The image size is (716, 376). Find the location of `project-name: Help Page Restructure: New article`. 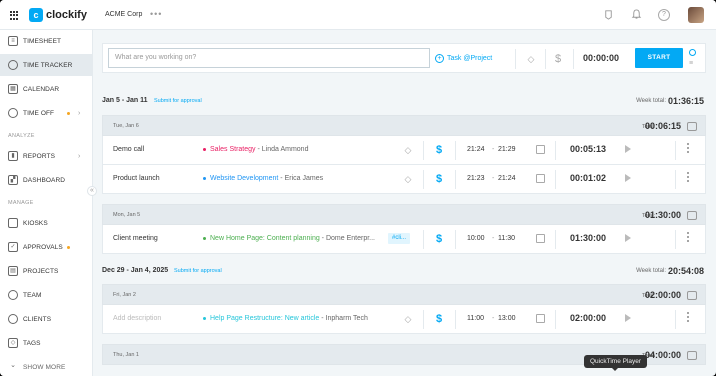

project-name: Help Page Restructure: New article is located at coordinates (265, 318).